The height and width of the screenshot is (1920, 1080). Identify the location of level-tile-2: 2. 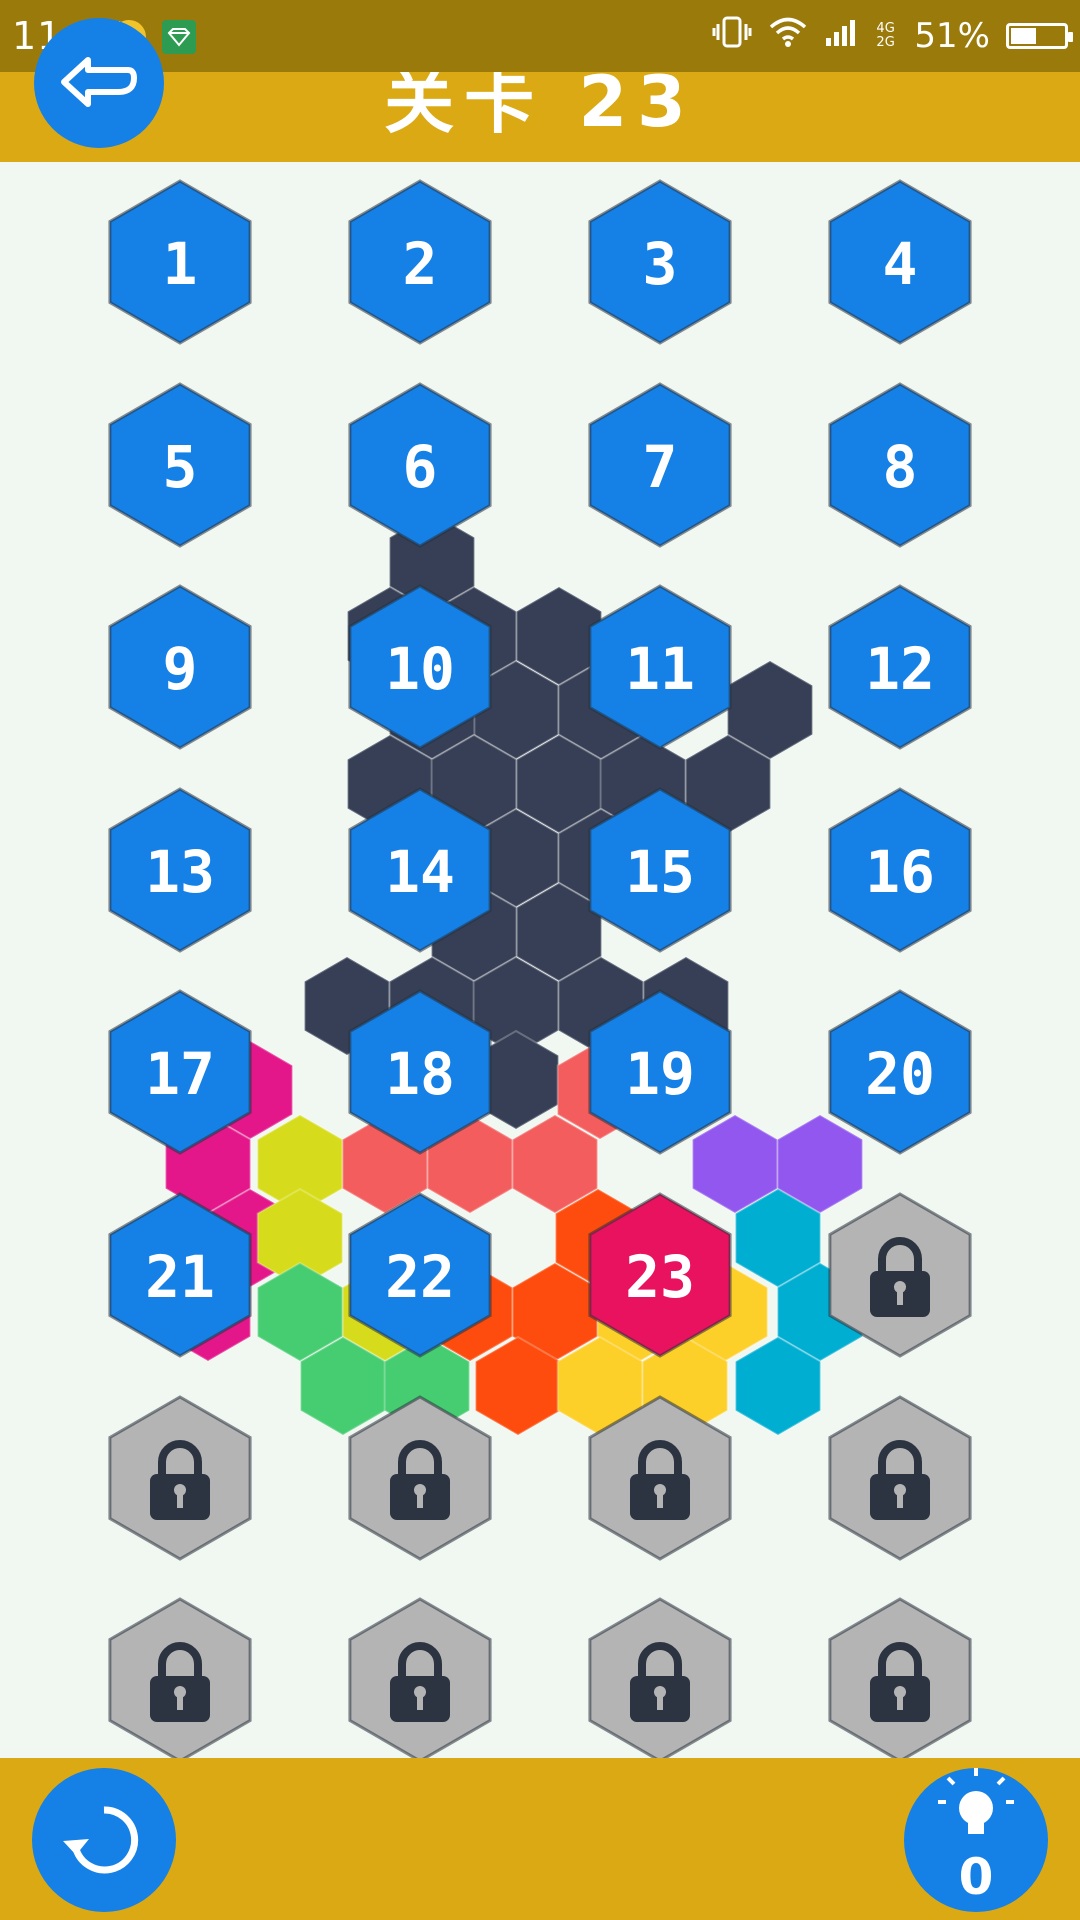
(420, 262).